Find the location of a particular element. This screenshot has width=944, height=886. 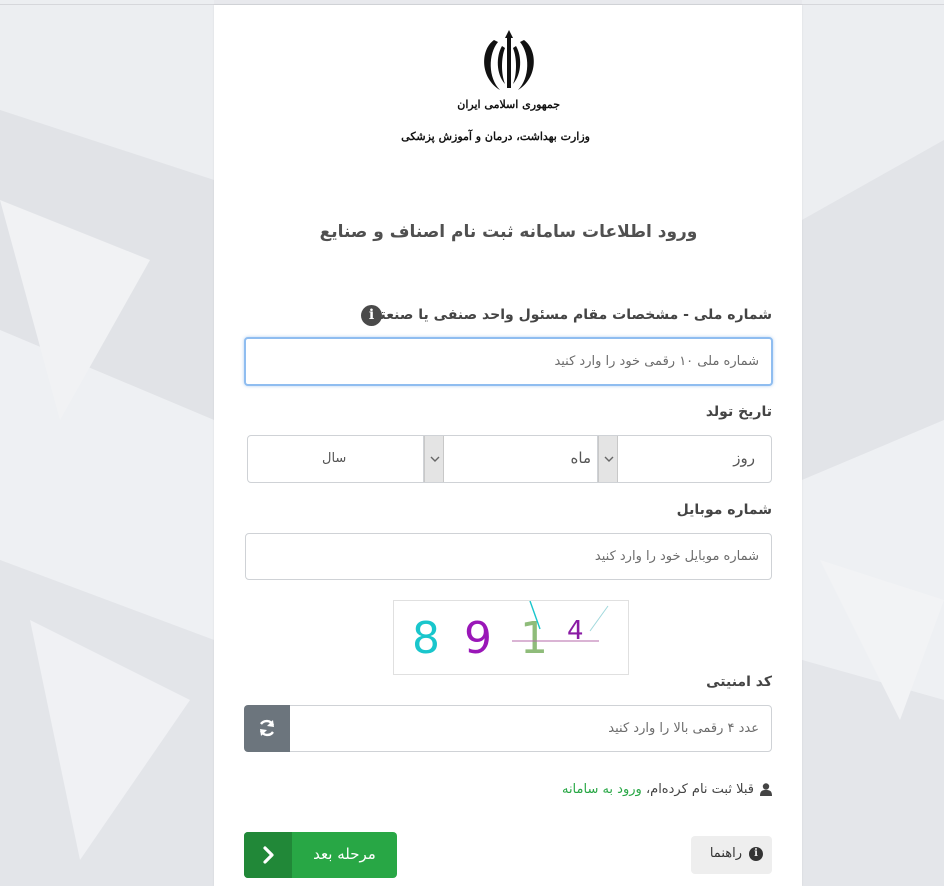

already-registered-text: قبلا ثبت نام کرده‌ام، is located at coordinates (699, 789).